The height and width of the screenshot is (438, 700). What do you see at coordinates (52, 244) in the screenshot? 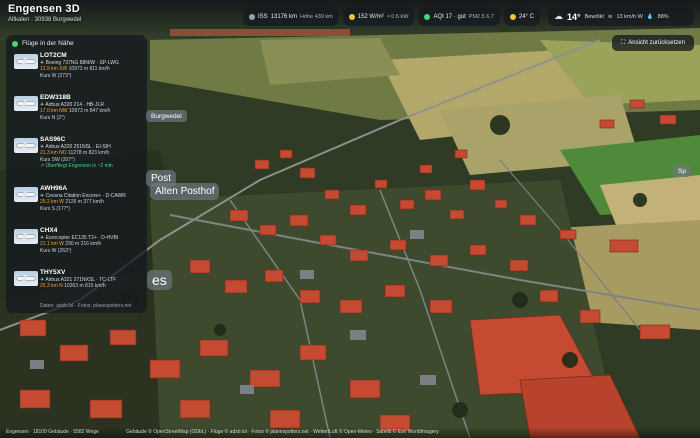
I see `flight-distance: 21.1 km W` at bounding box center [52, 244].